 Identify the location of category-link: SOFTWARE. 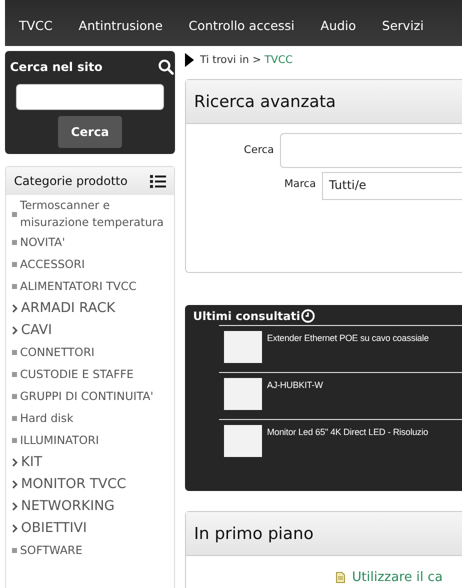
(51, 550).